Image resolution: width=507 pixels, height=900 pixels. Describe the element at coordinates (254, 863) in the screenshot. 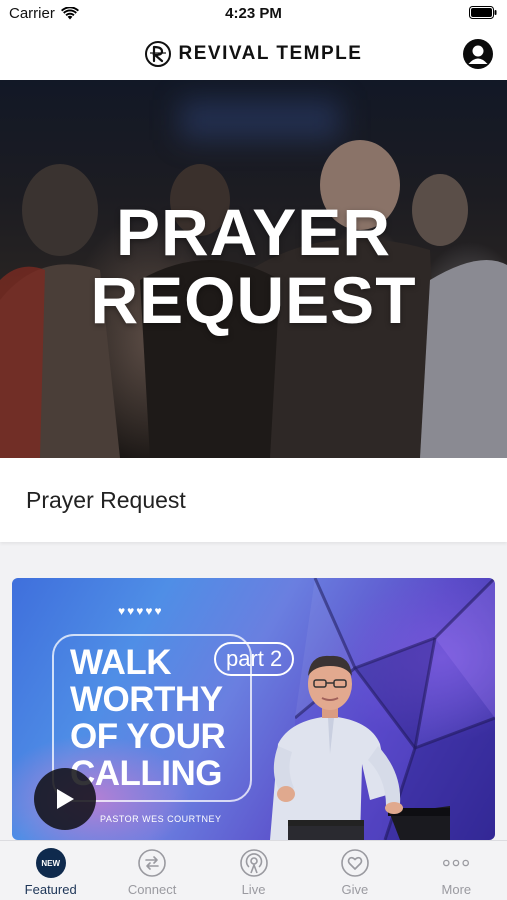

I see `live-icon` at that location.